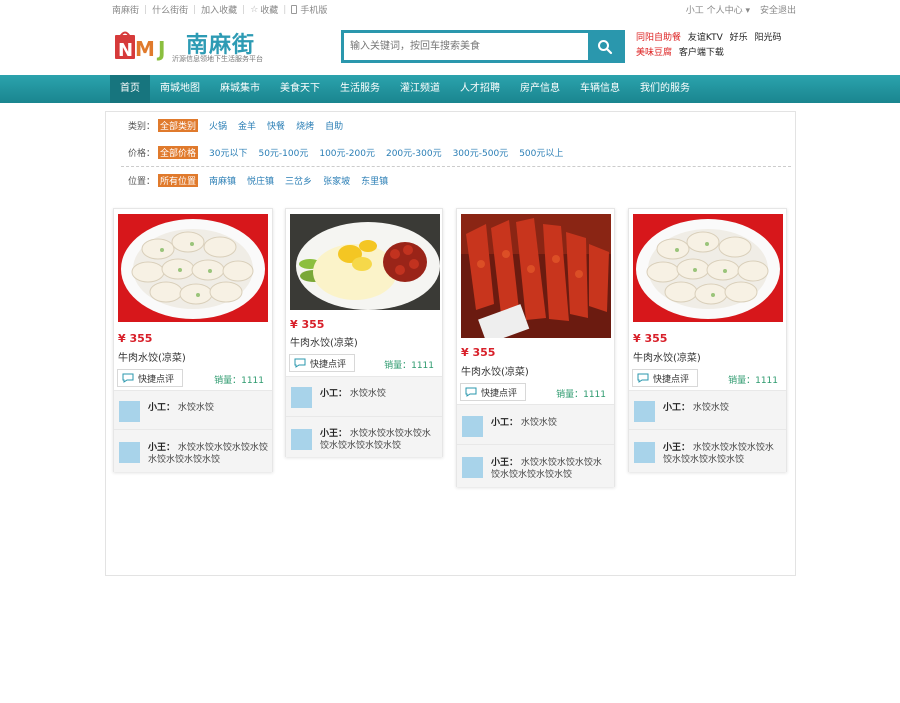  What do you see at coordinates (541, 152) in the screenshot?
I see `price-option: 500元以上` at bounding box center [541, 152].